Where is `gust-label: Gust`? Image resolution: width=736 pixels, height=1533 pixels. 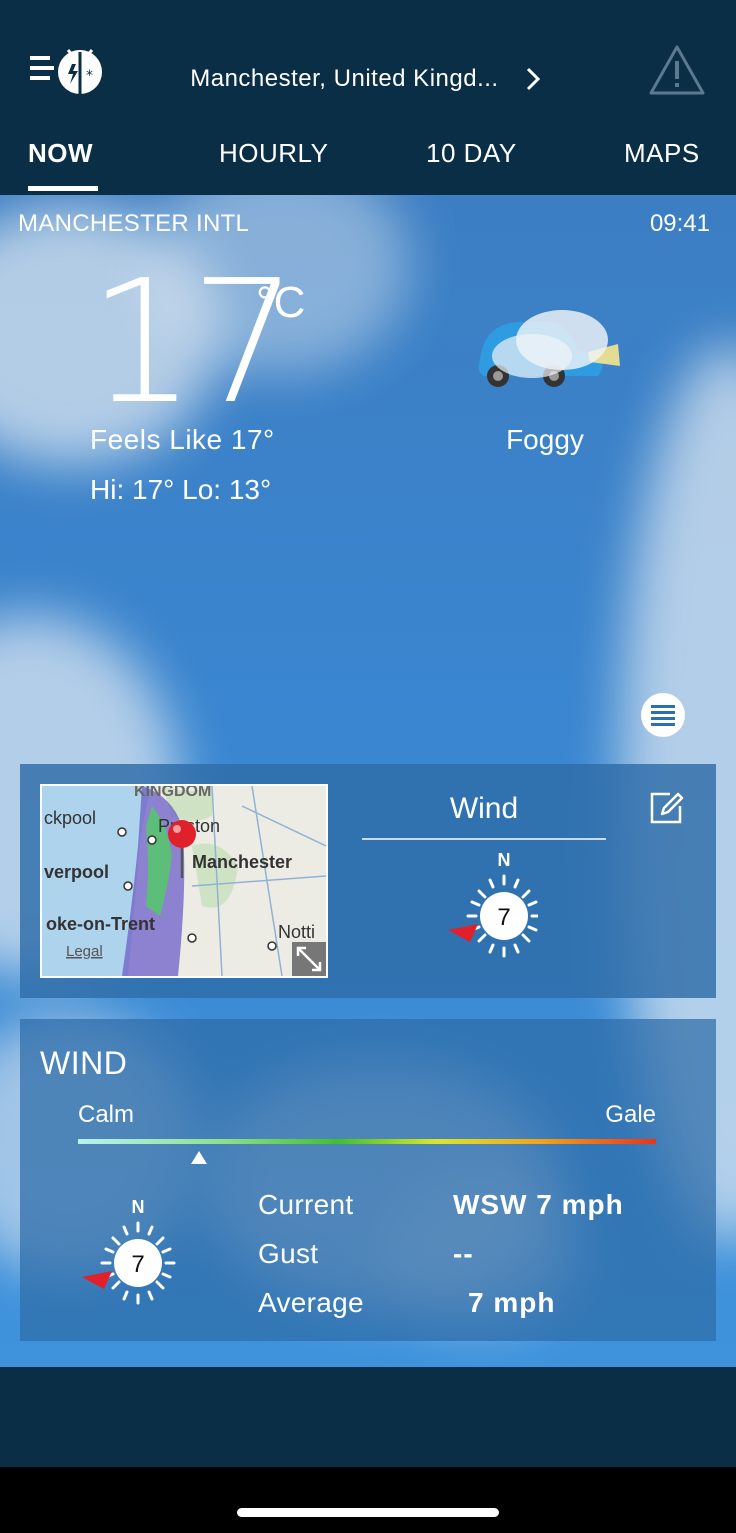 gust-label: Gust is located at coordinates (288, 1253).